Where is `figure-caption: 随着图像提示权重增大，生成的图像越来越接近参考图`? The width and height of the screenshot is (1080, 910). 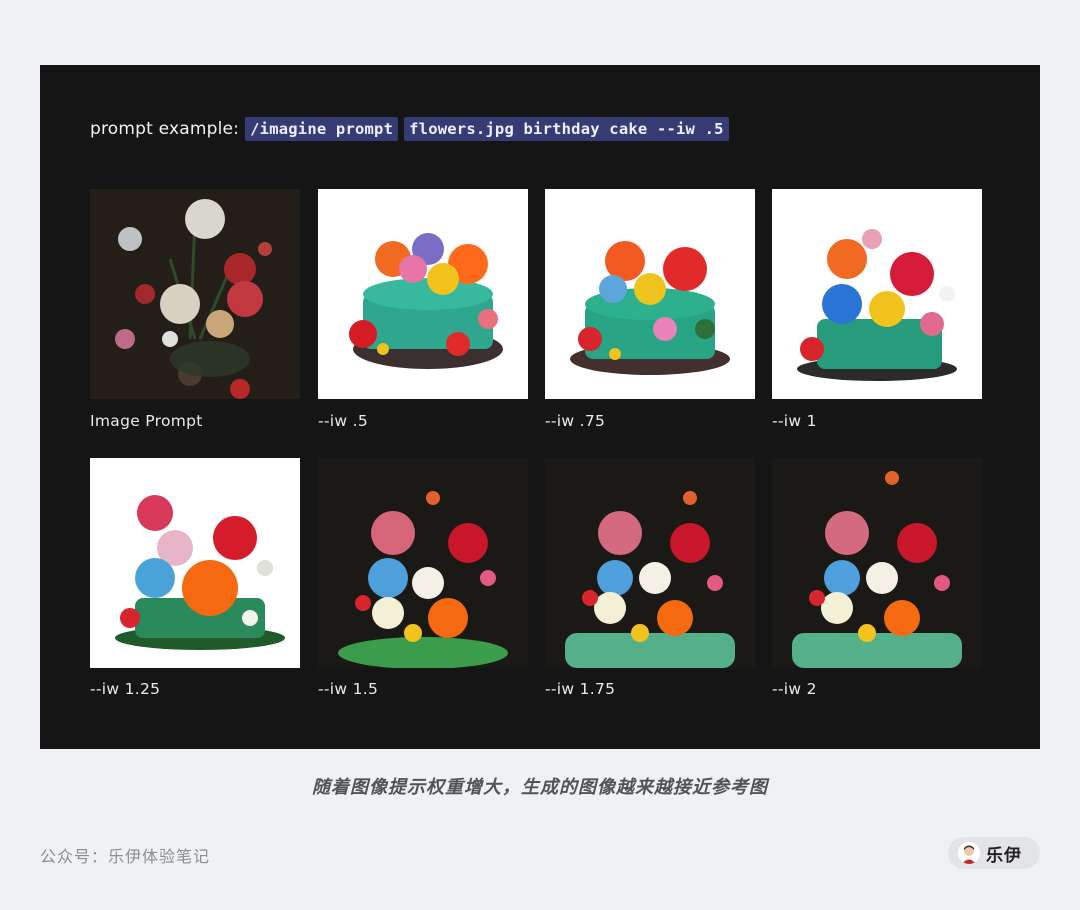 figure-caption: 随着图像提示权重增大，生成的图像越来越接近参考图 is located at coordinates (540, 787).